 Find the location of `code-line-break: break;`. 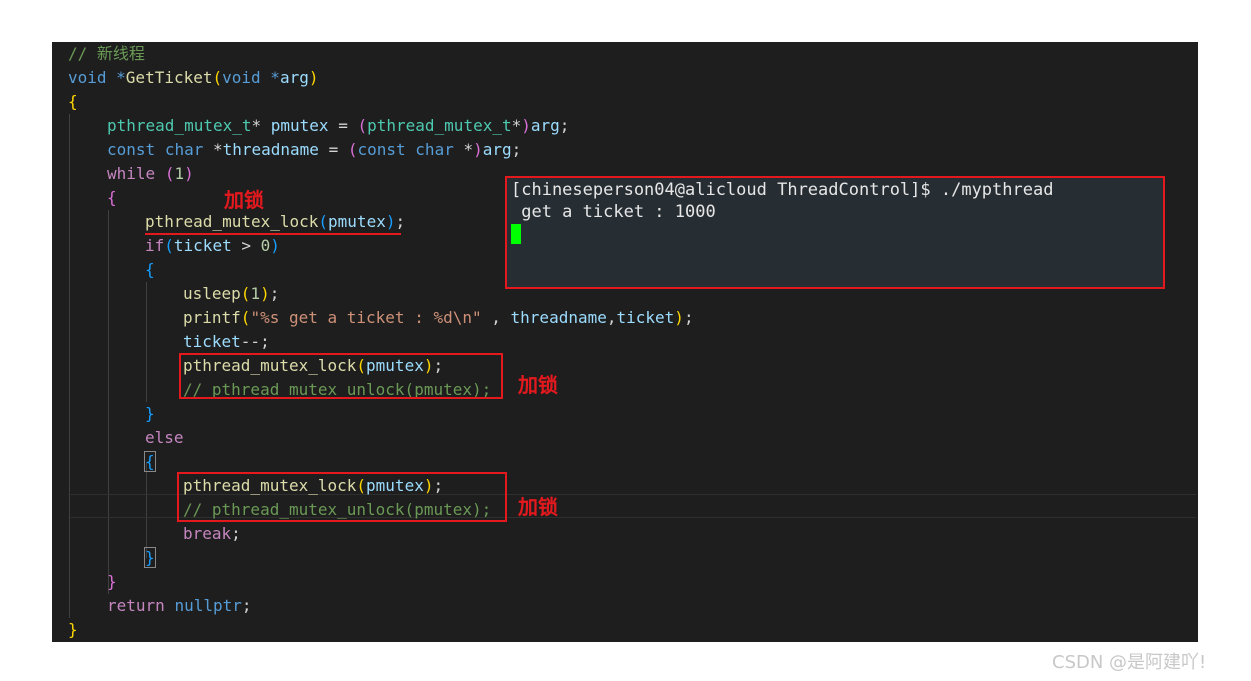

code-line-break: break; is located at coordinates (212, 534).